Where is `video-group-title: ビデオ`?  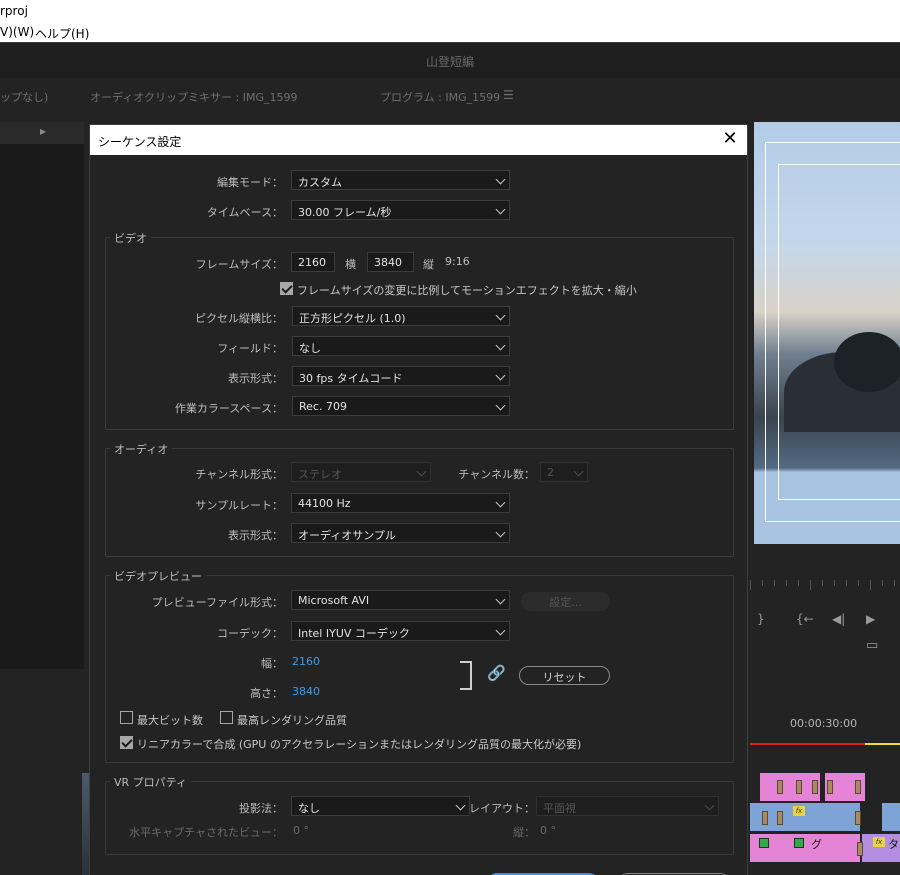
video-group-title: ビデオ is located at coordinates (130, 238).